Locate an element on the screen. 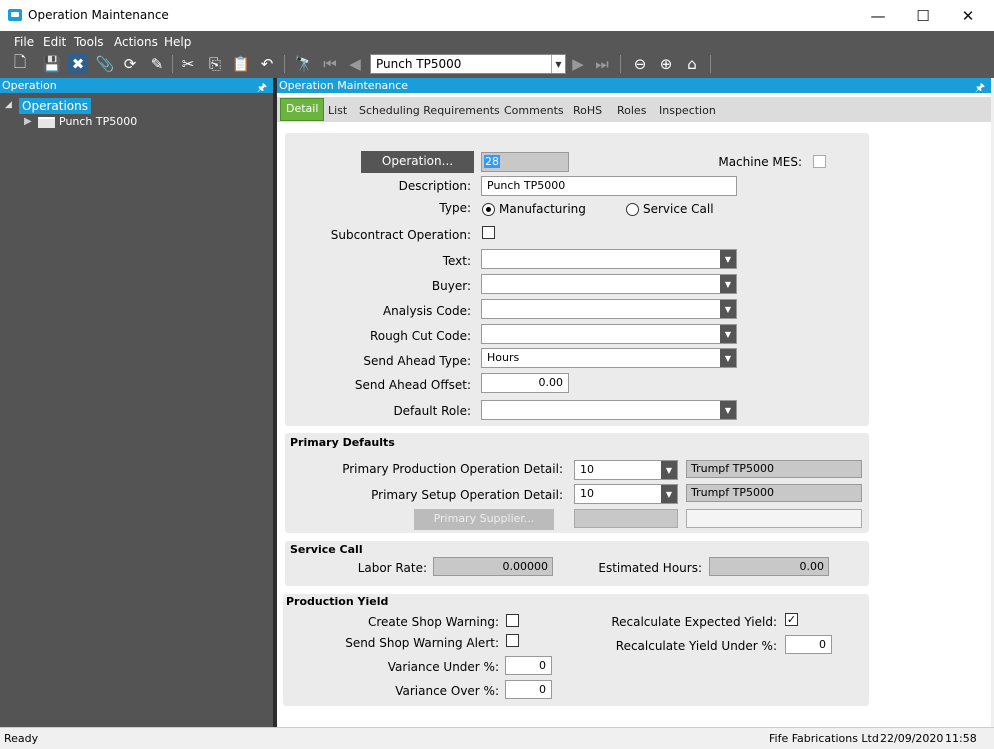 Image resolution: width=994 pixels, height=749 pixels. create-shop-warning-checkbox is located at coordinates (512, 620).